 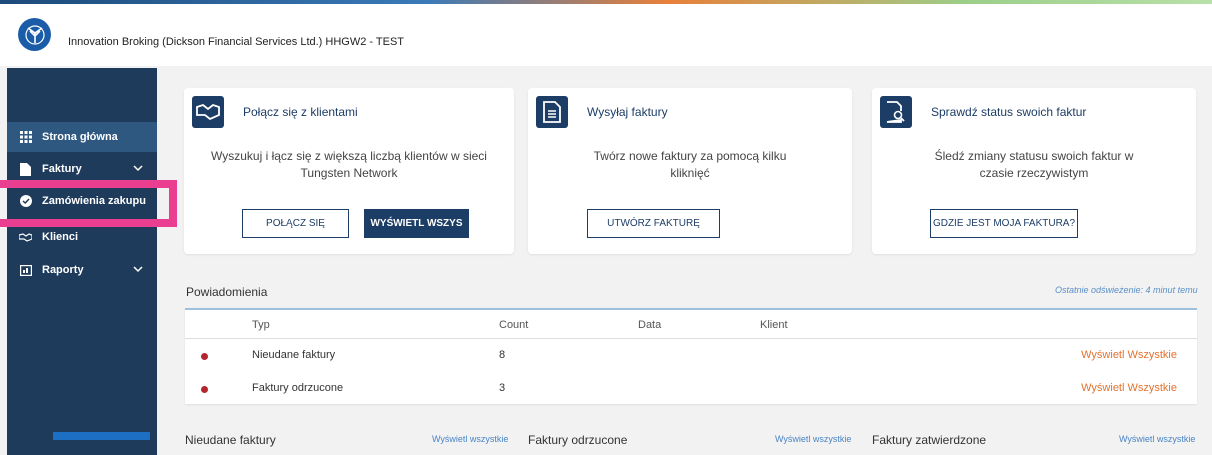 I want to click on sidebar-item-label: Raporty, so click(x=63, y=270).